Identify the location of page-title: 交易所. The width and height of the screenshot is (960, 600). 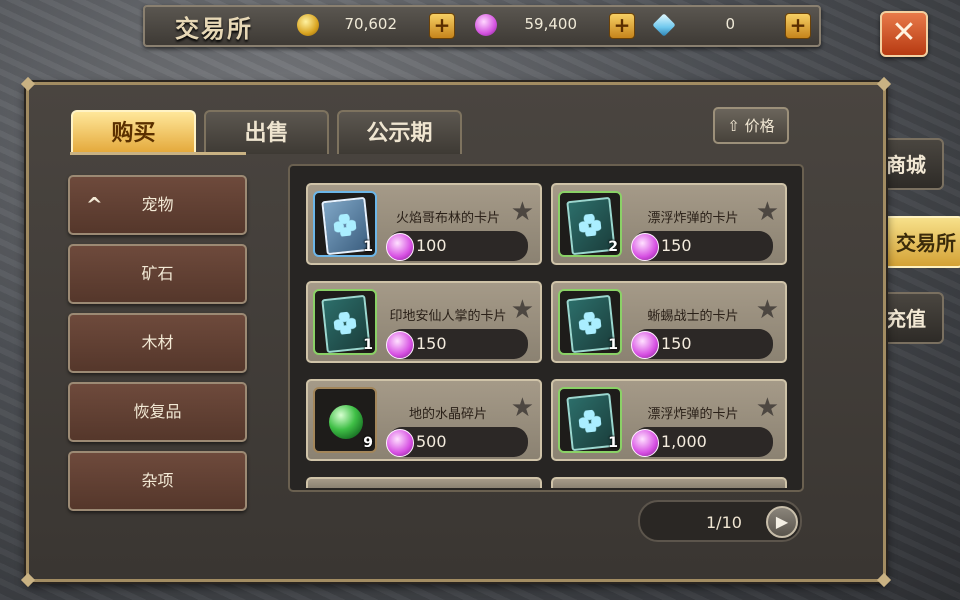
(214, 29).